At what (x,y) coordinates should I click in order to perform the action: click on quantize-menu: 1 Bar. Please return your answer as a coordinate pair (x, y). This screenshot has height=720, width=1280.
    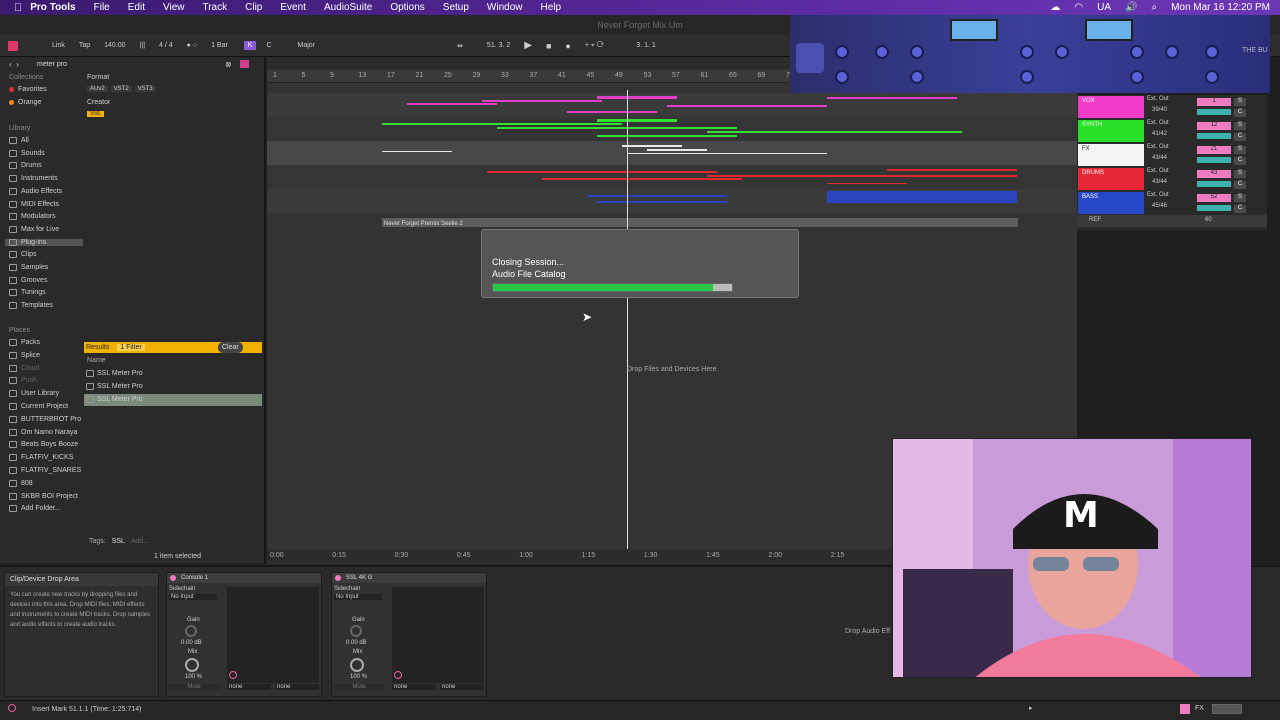
    Looking at the image, I should click on (219, 45).